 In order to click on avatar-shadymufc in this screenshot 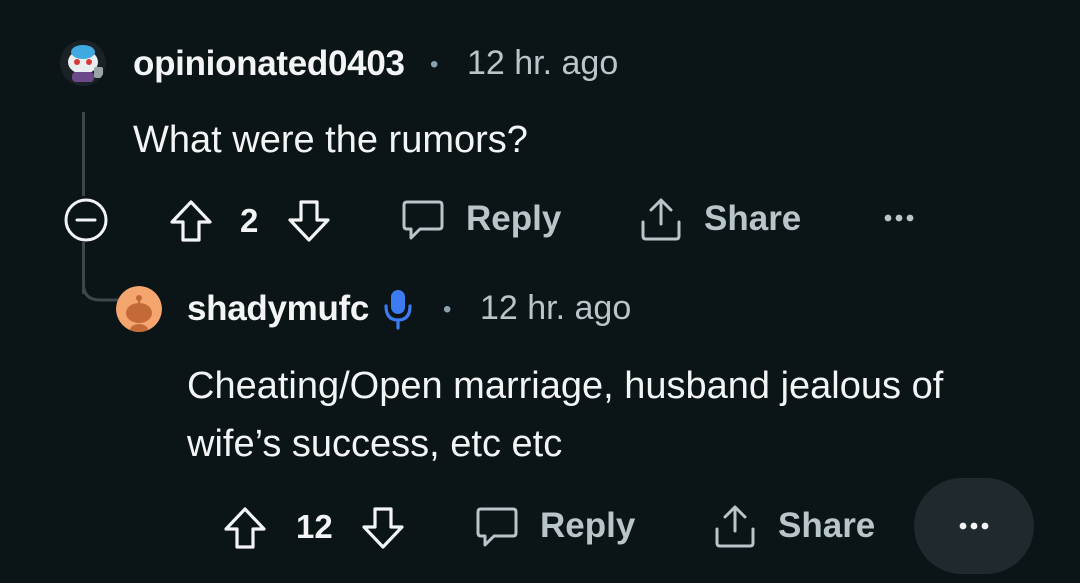, I will do `click(139, 309)`.